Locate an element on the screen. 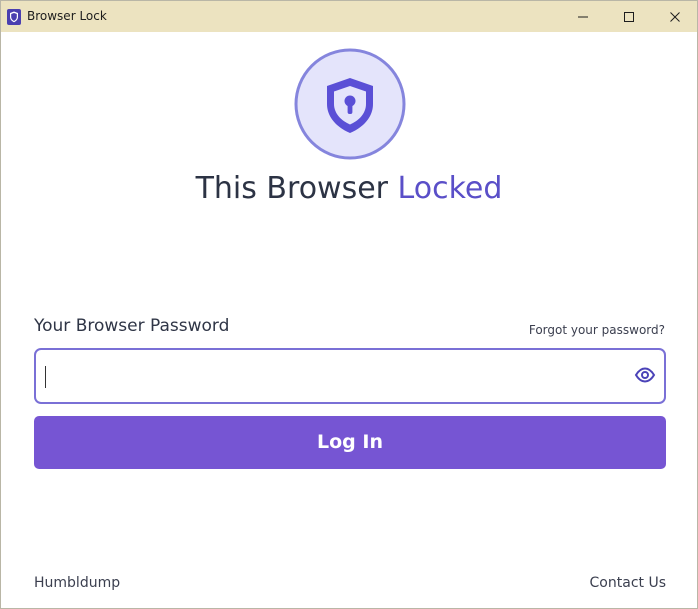 This screenshot has width=698, height=609. headline-accent: Locked is located at coordinates (450, 188).